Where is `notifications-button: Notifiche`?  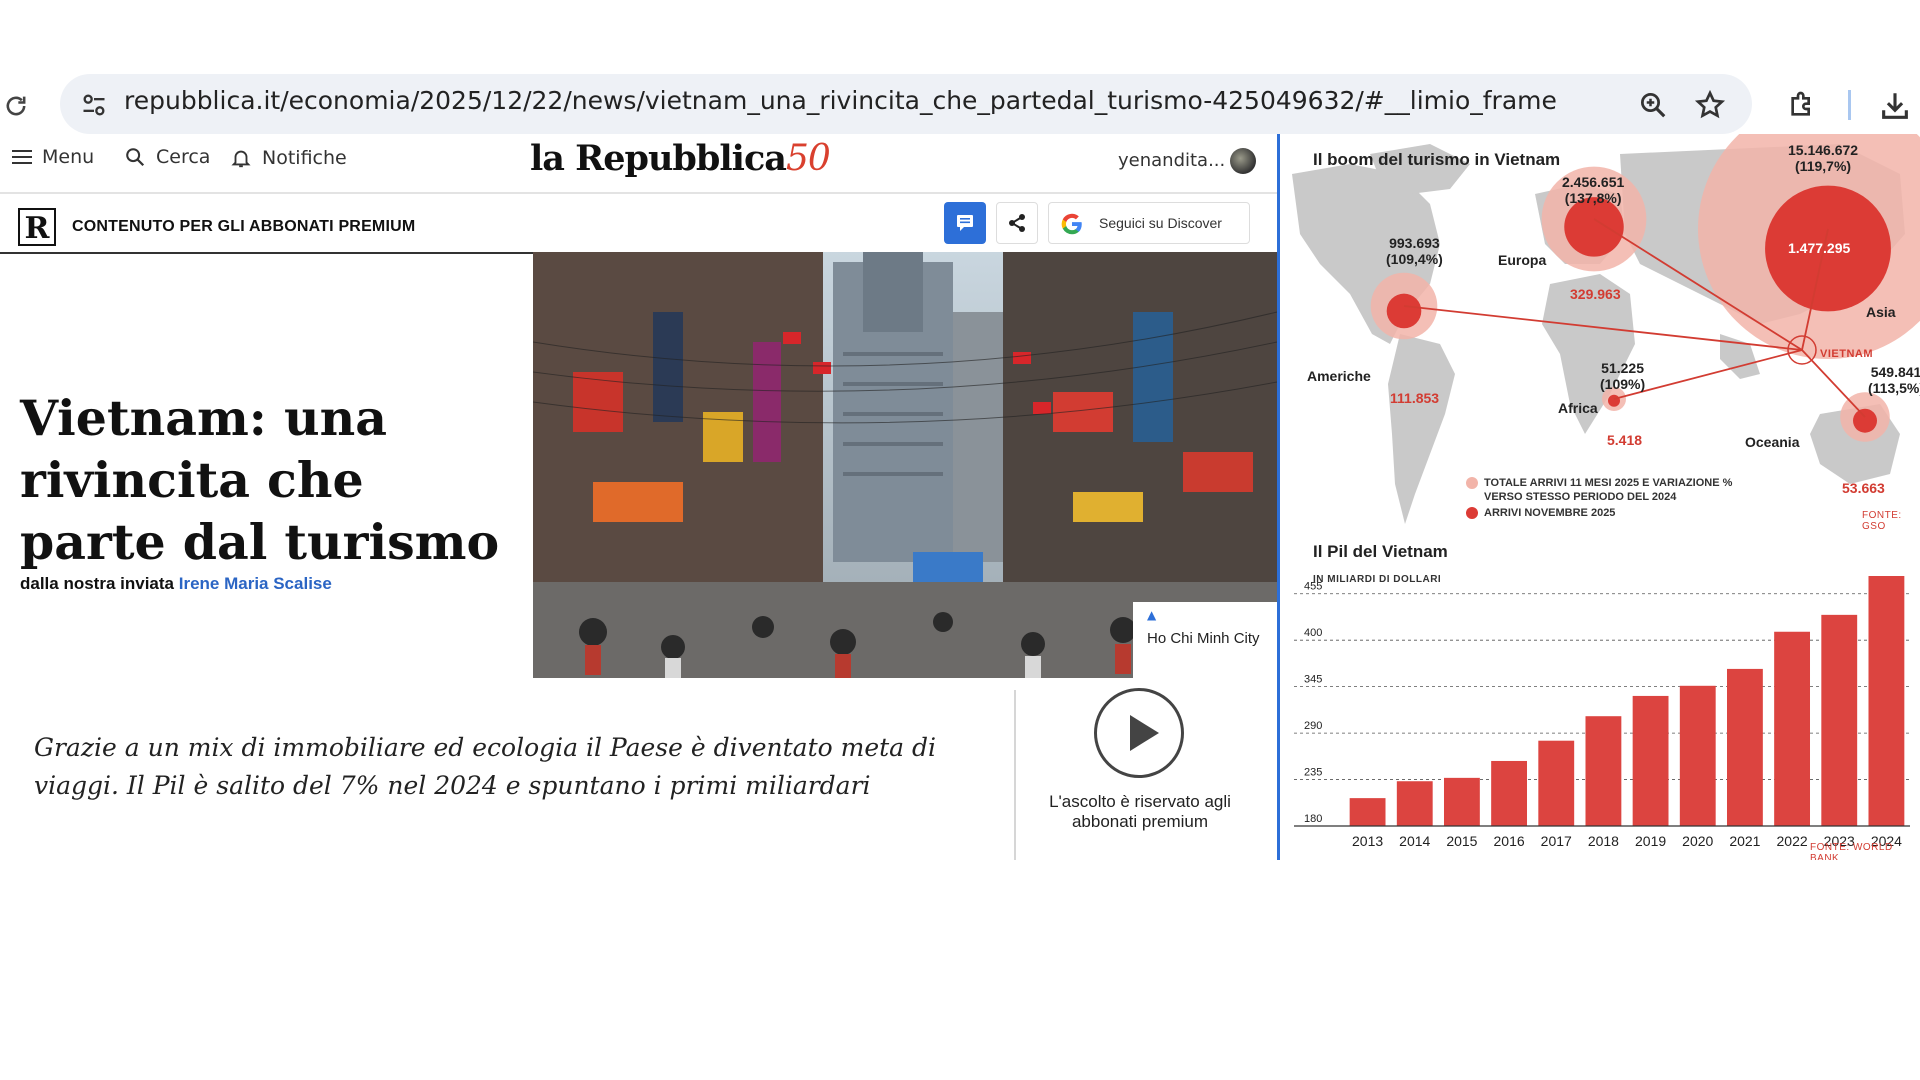 notifications-button: Notifiche is located at coordinates (288, 158).